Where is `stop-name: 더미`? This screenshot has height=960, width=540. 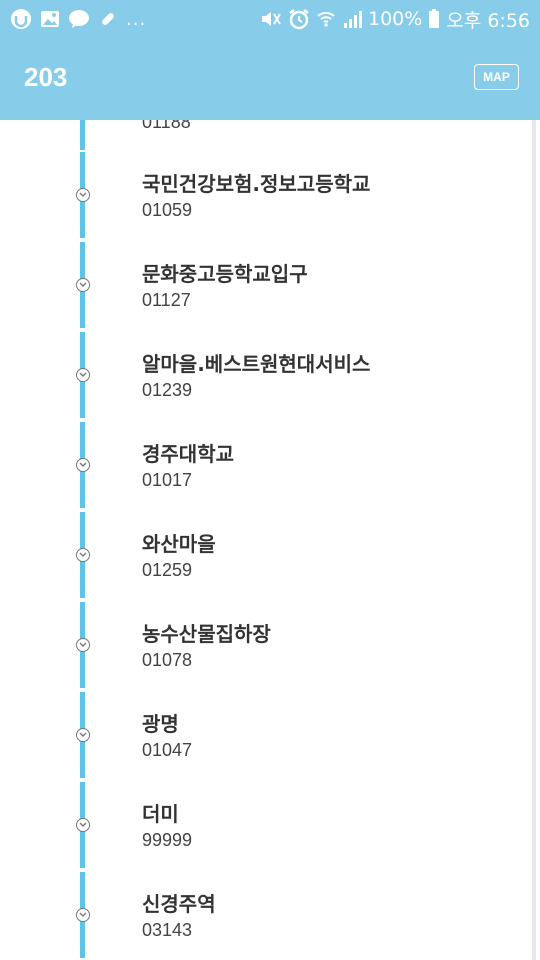 stop-name: 더미 is located at coordinates (160, 814).